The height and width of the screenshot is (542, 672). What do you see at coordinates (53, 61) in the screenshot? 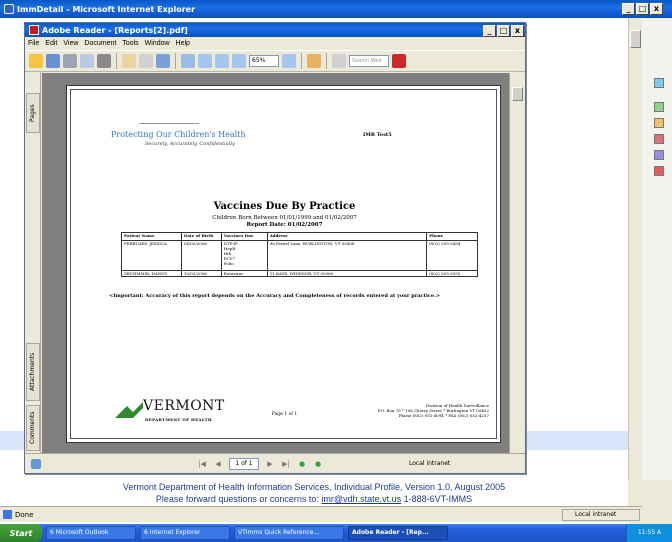
I see `save-icon` at bounding box center [53, 61].